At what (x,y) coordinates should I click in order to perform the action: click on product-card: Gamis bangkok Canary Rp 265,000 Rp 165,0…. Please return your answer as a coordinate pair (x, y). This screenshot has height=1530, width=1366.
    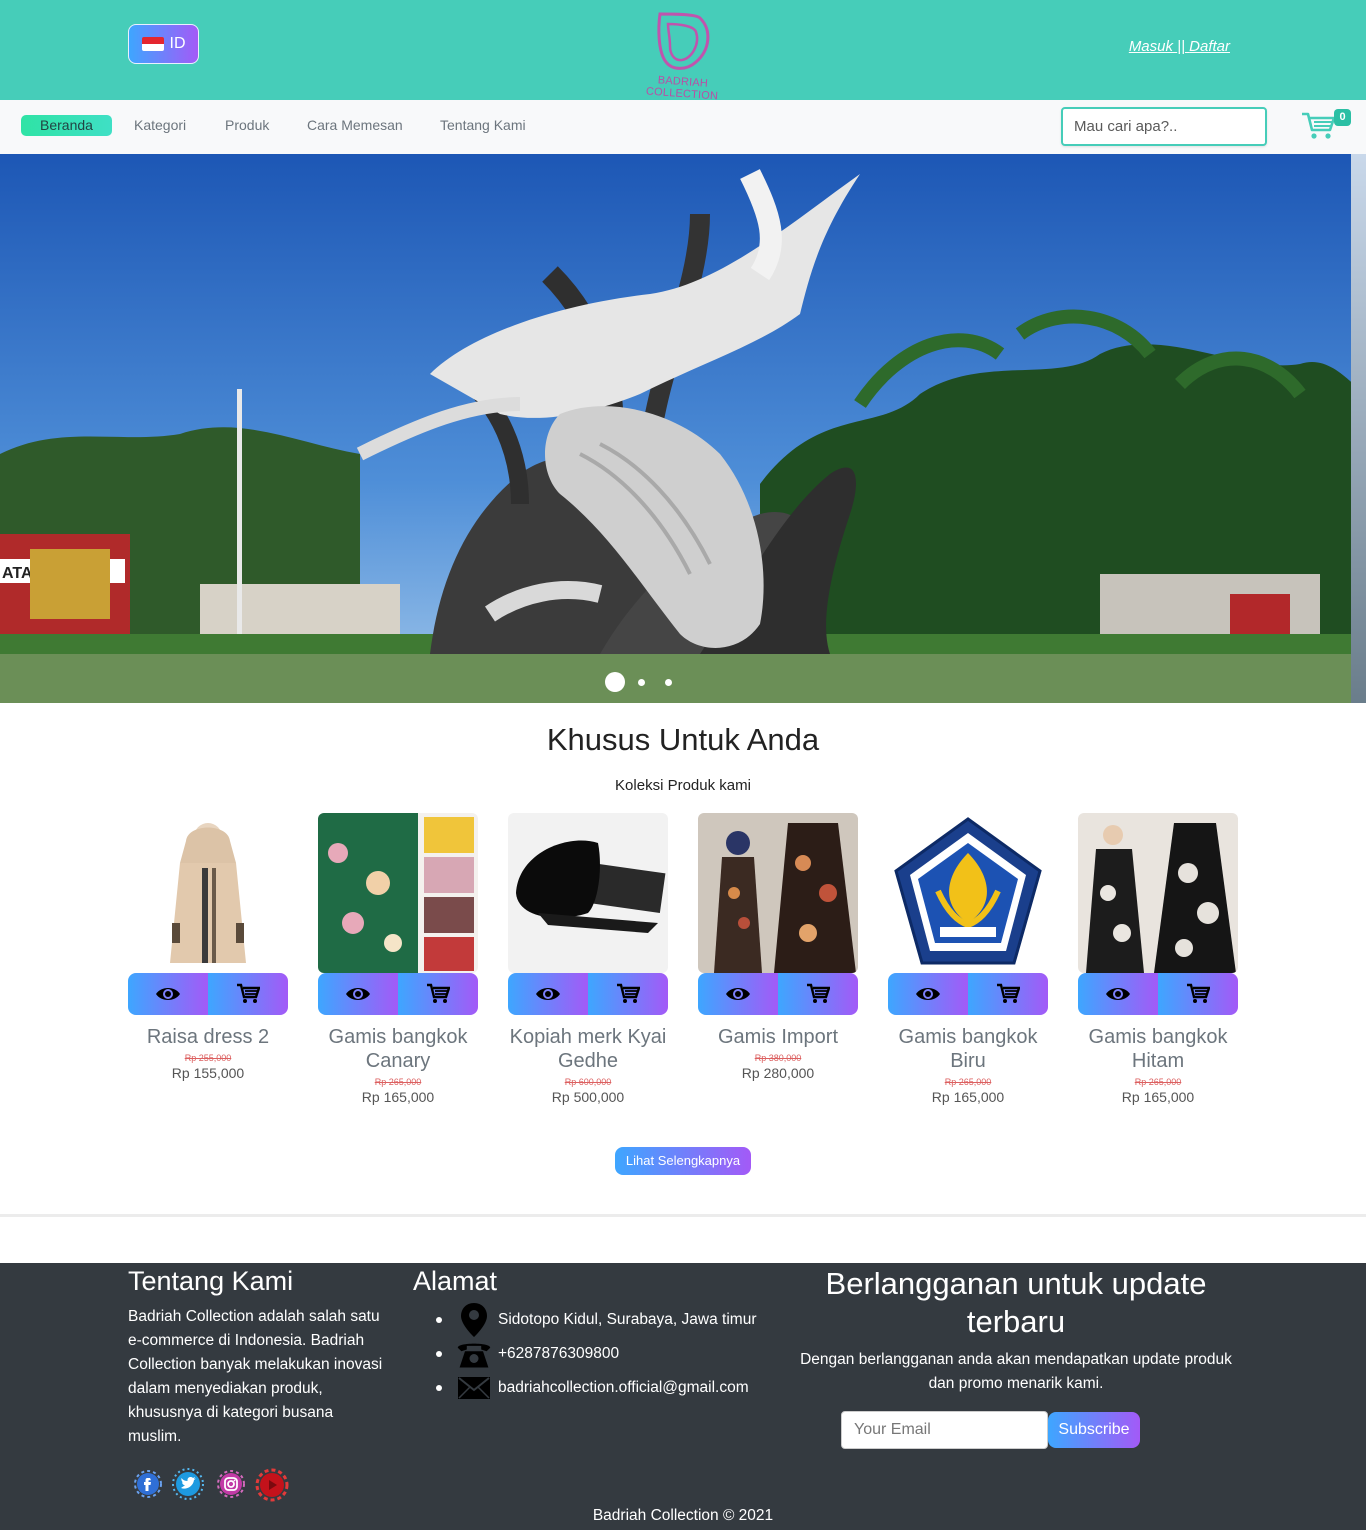
    Looking at the image, I should click on (398, 959).